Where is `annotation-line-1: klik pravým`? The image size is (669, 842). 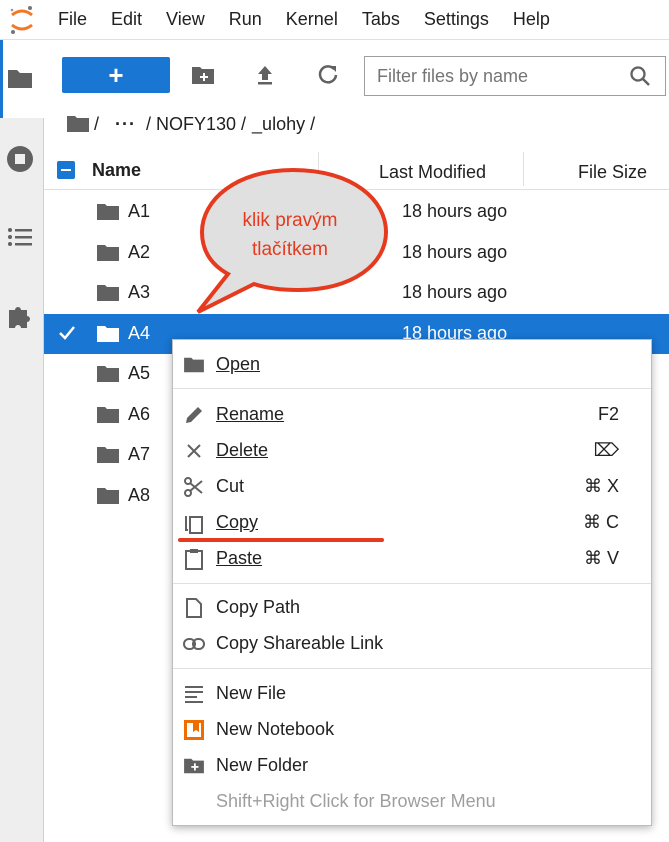 annotation-line-1: klik pravým is located at coordinates (290, 220).